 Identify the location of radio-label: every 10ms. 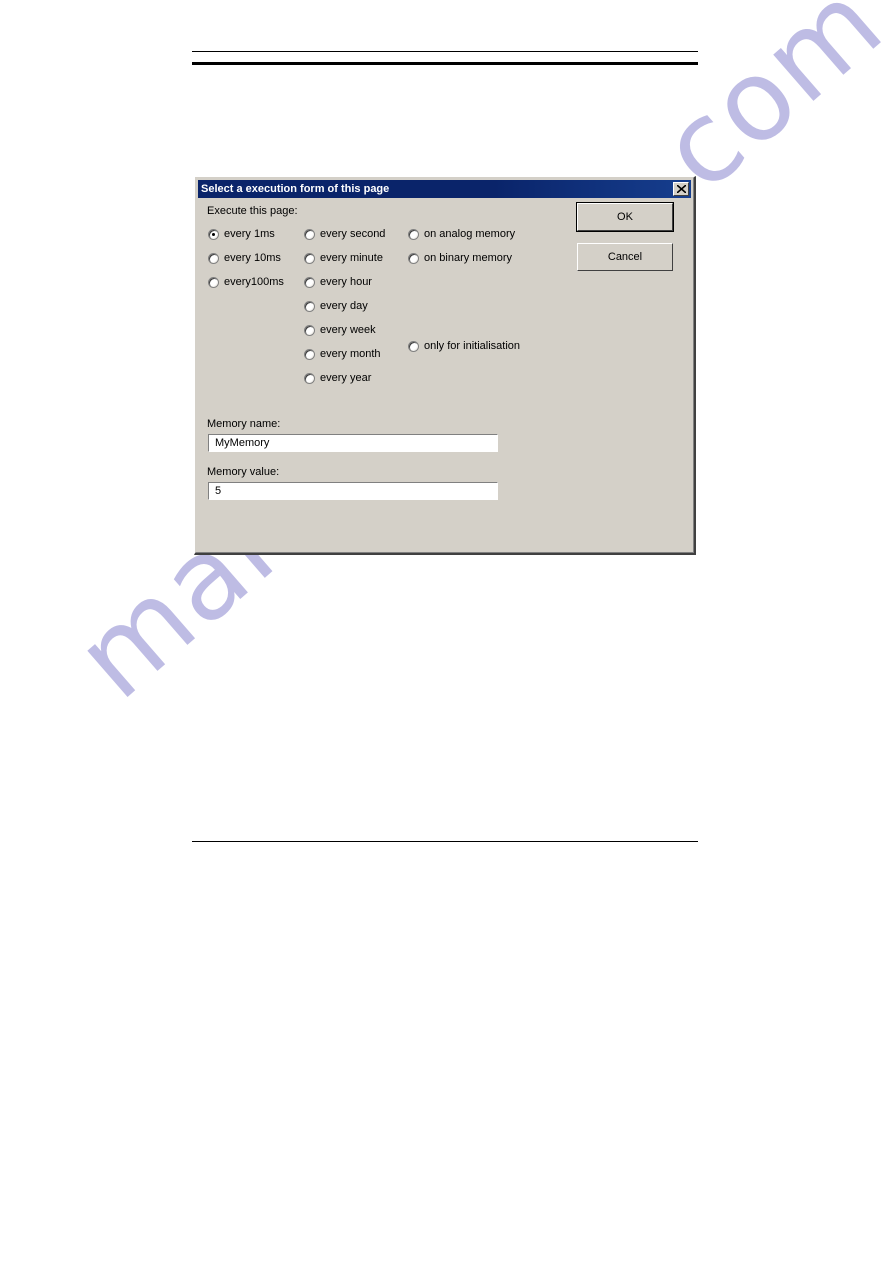
(252, 258).